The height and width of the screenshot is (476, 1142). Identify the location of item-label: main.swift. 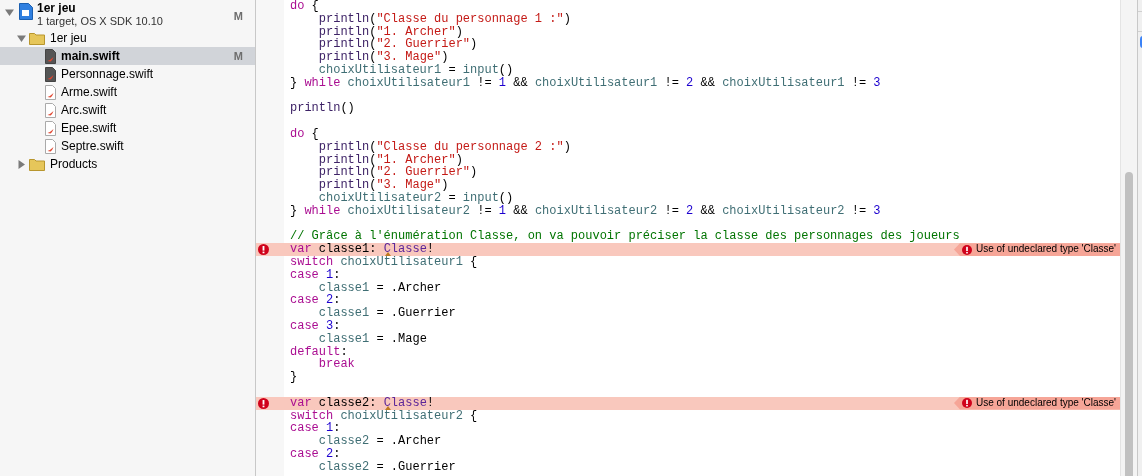
(90, 56).